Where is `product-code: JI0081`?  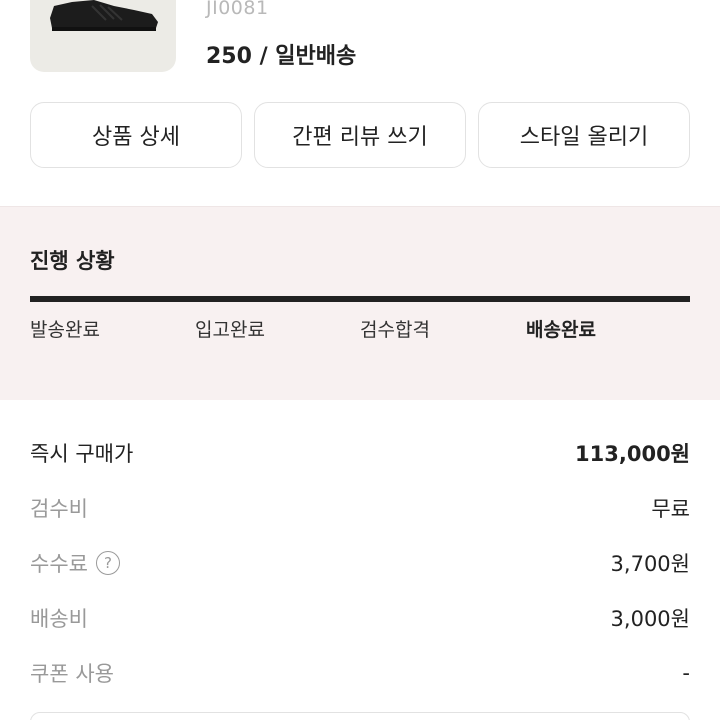
product-code: JI0081 is located at coordinates (237, 9).